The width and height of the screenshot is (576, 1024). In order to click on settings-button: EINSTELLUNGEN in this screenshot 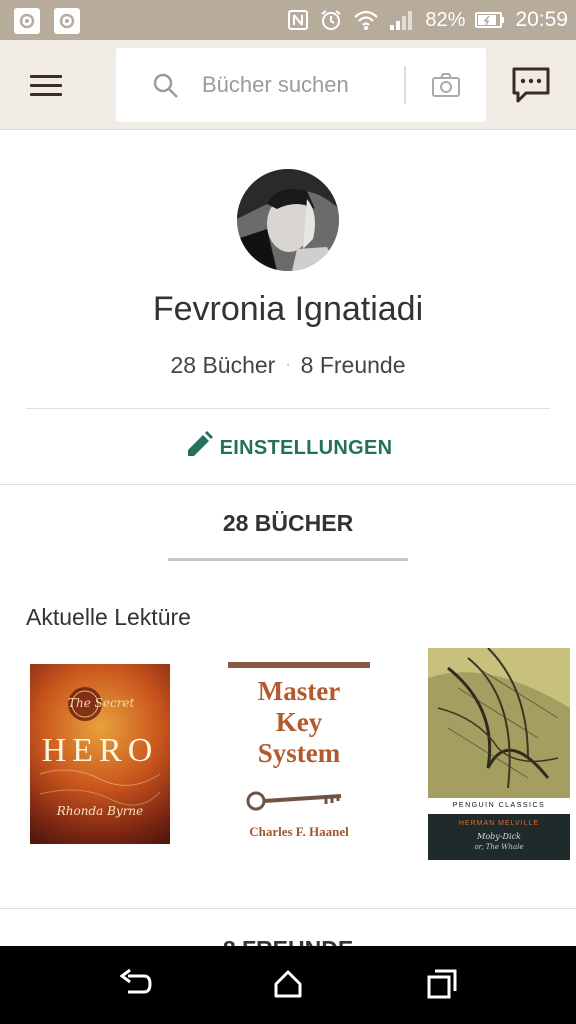, I will do `click(288, 448)`.